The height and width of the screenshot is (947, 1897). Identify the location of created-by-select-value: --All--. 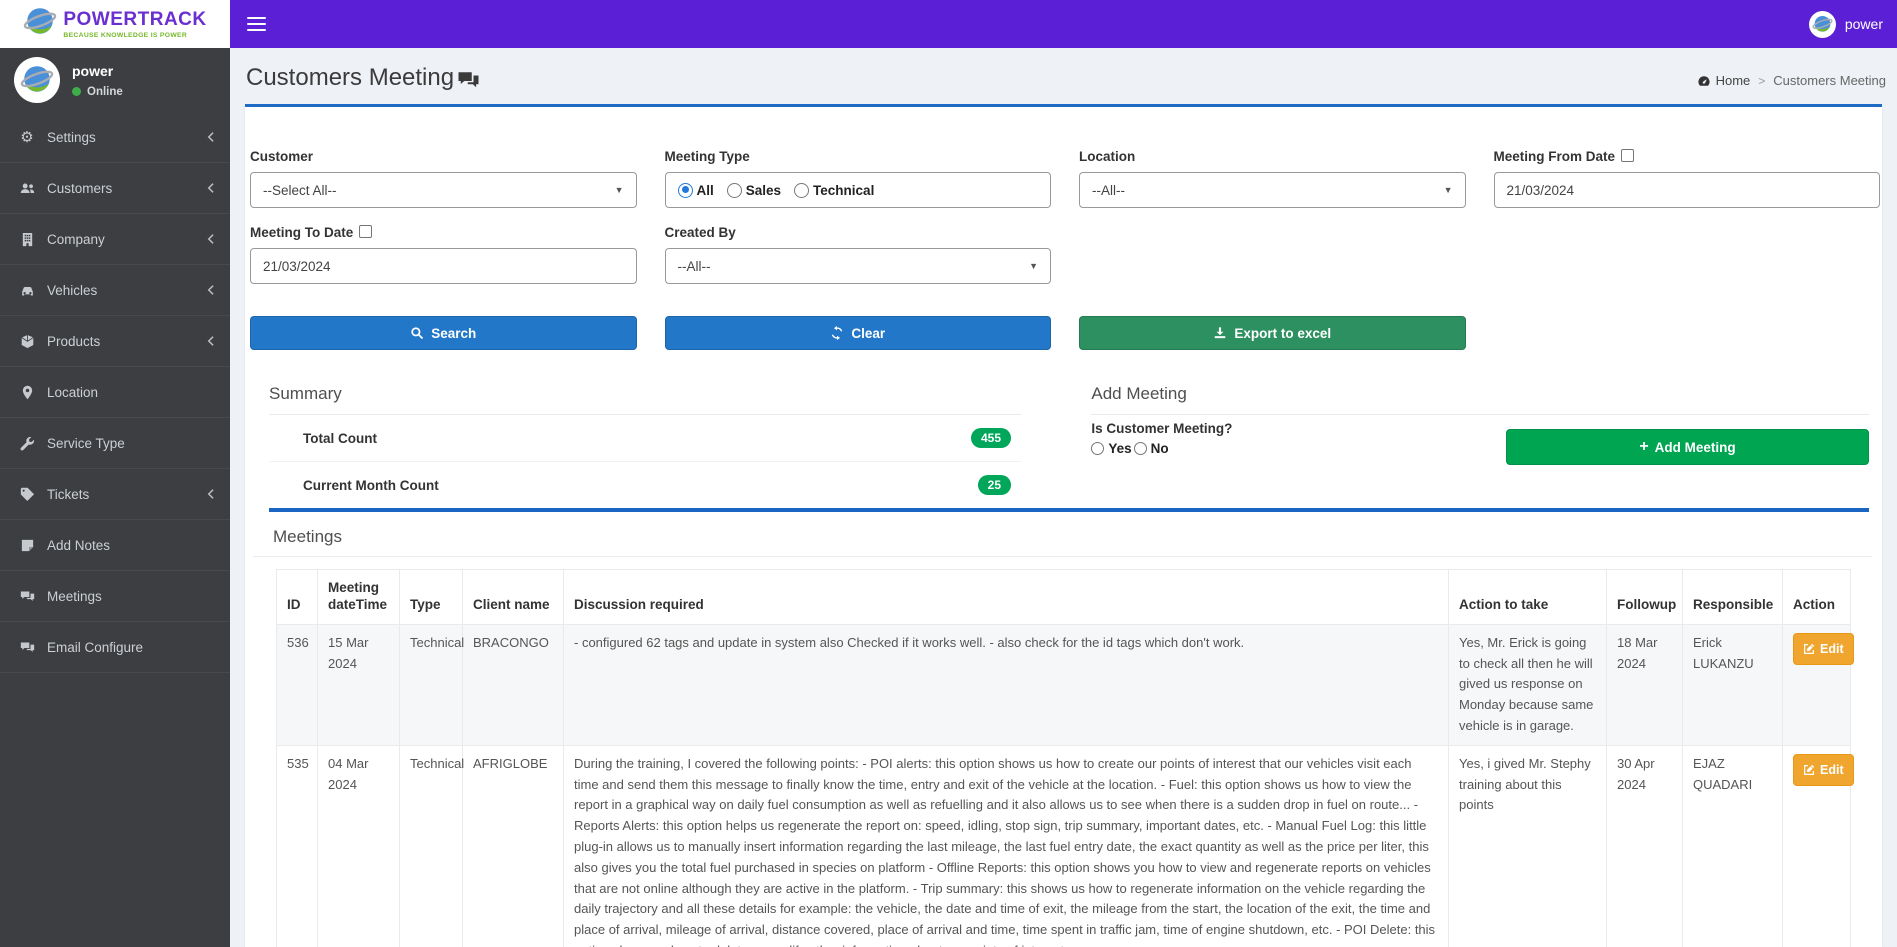
(694, 266).